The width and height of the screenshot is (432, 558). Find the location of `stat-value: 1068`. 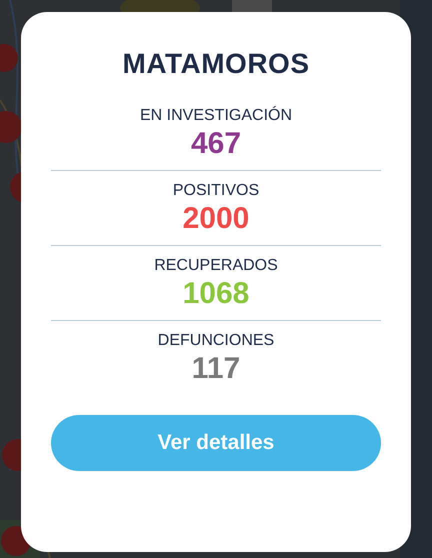

stat-value: 1068 is located at coordinates (216, 294).